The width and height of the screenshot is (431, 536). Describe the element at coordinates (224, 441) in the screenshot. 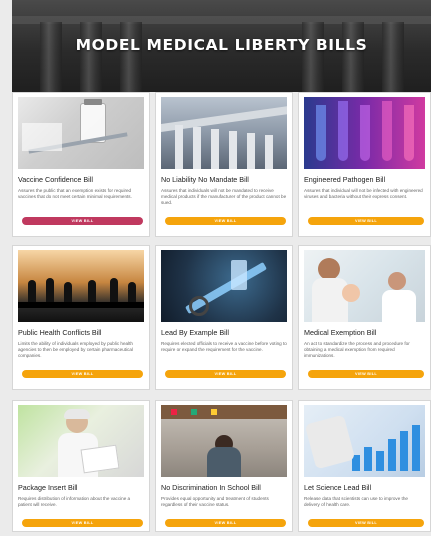

I see `student-image` at that location.